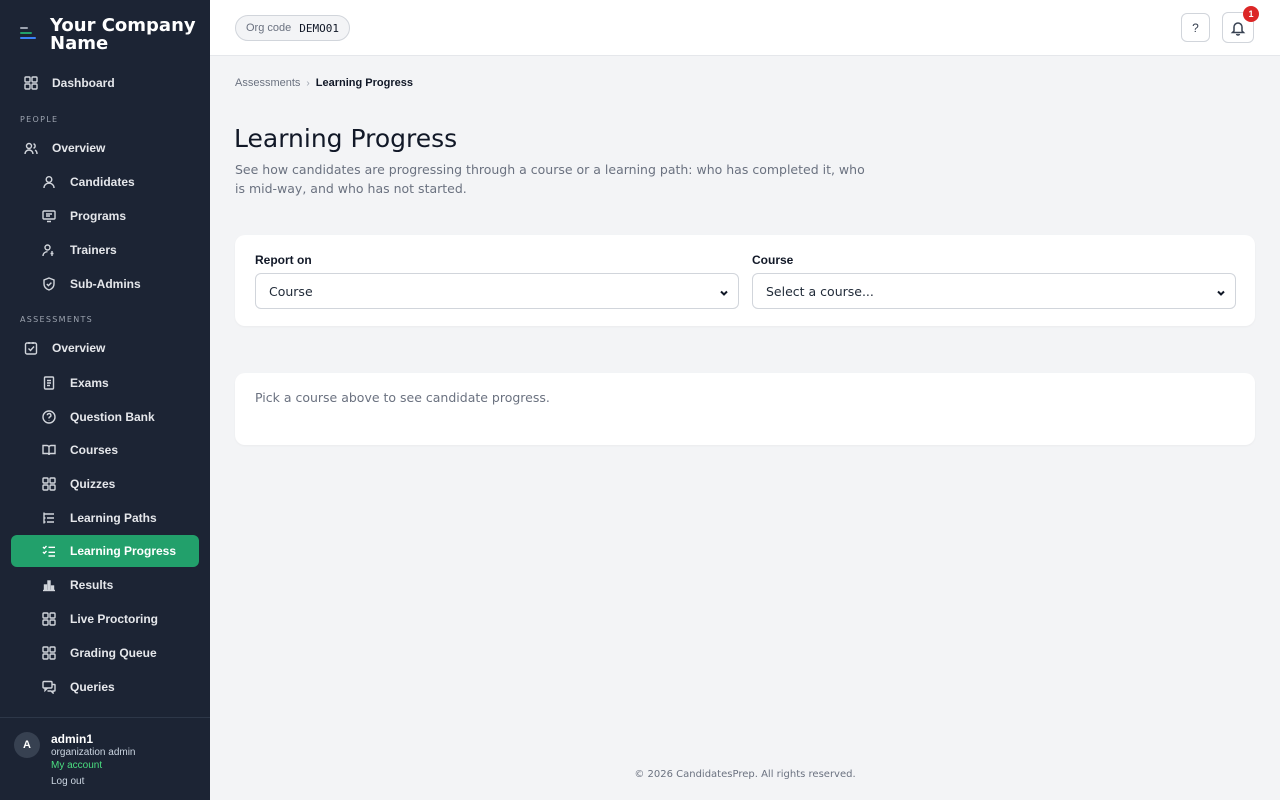 This screenshot has height=800, width=1280. What do you see at coordinates (745, 28) in the screenshot?
I see `topbar: Org code DEMO01 ? 1` at bounding box center [745, 28].